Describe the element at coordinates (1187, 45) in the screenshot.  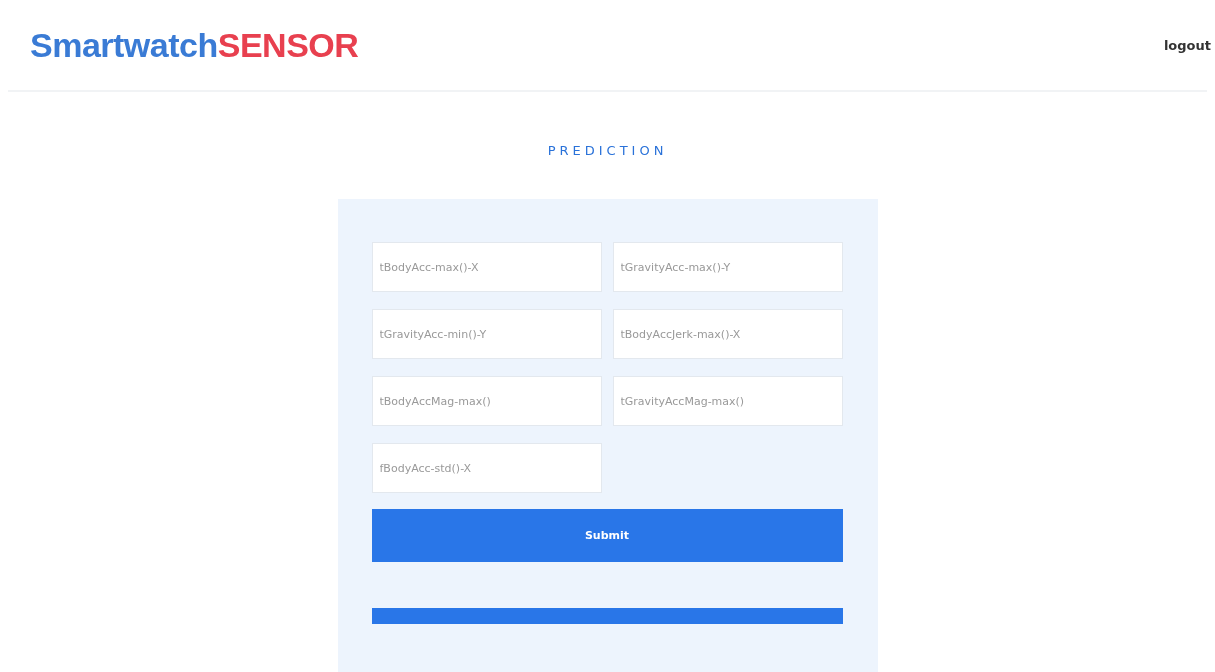
I see `nav-link: logout` at that location.